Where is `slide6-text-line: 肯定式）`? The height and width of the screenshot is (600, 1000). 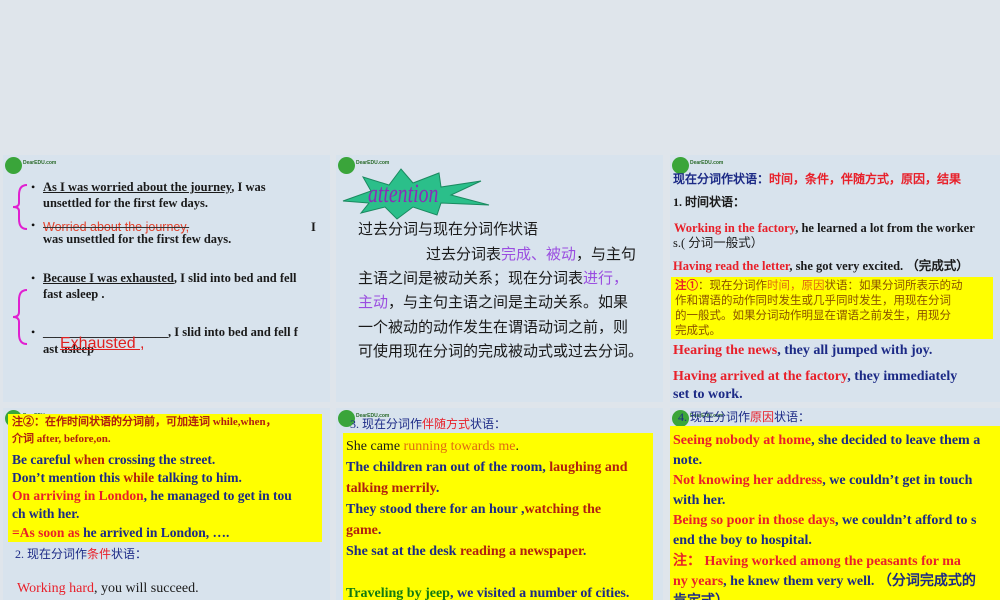
slide6-text-line: 肯定式） is located at coordinates (701, 597).